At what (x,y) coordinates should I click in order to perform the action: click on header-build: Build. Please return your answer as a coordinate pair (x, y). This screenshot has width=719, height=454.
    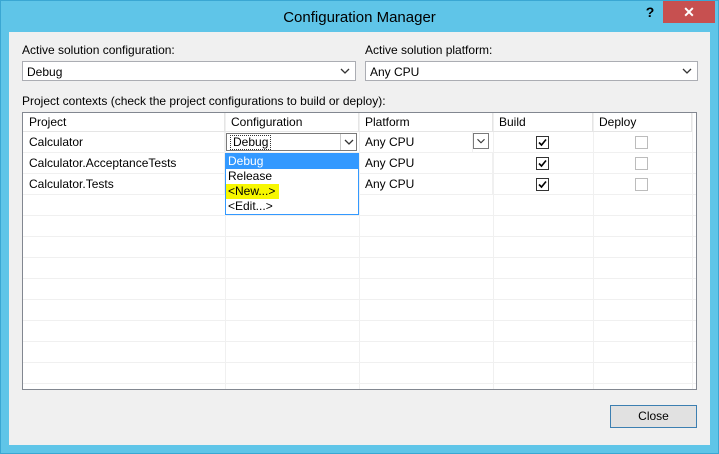
    Looking at the image, I should click on (543, 122).